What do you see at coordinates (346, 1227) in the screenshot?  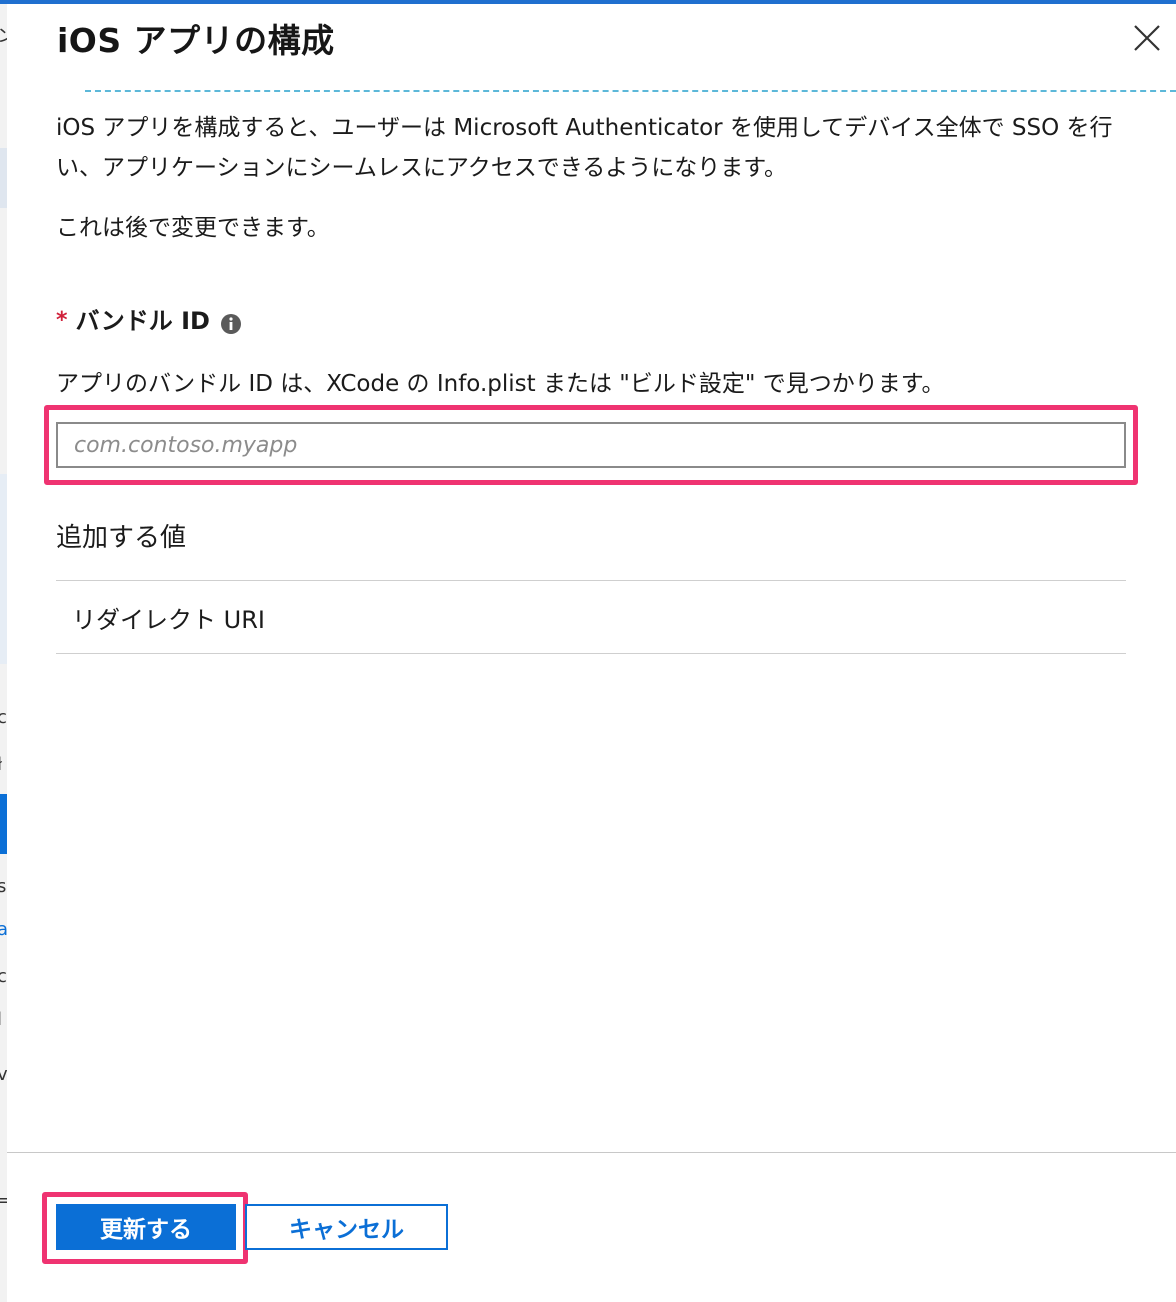 I see `cancel-button: キャンセル` at bounding box center [346, 1227].